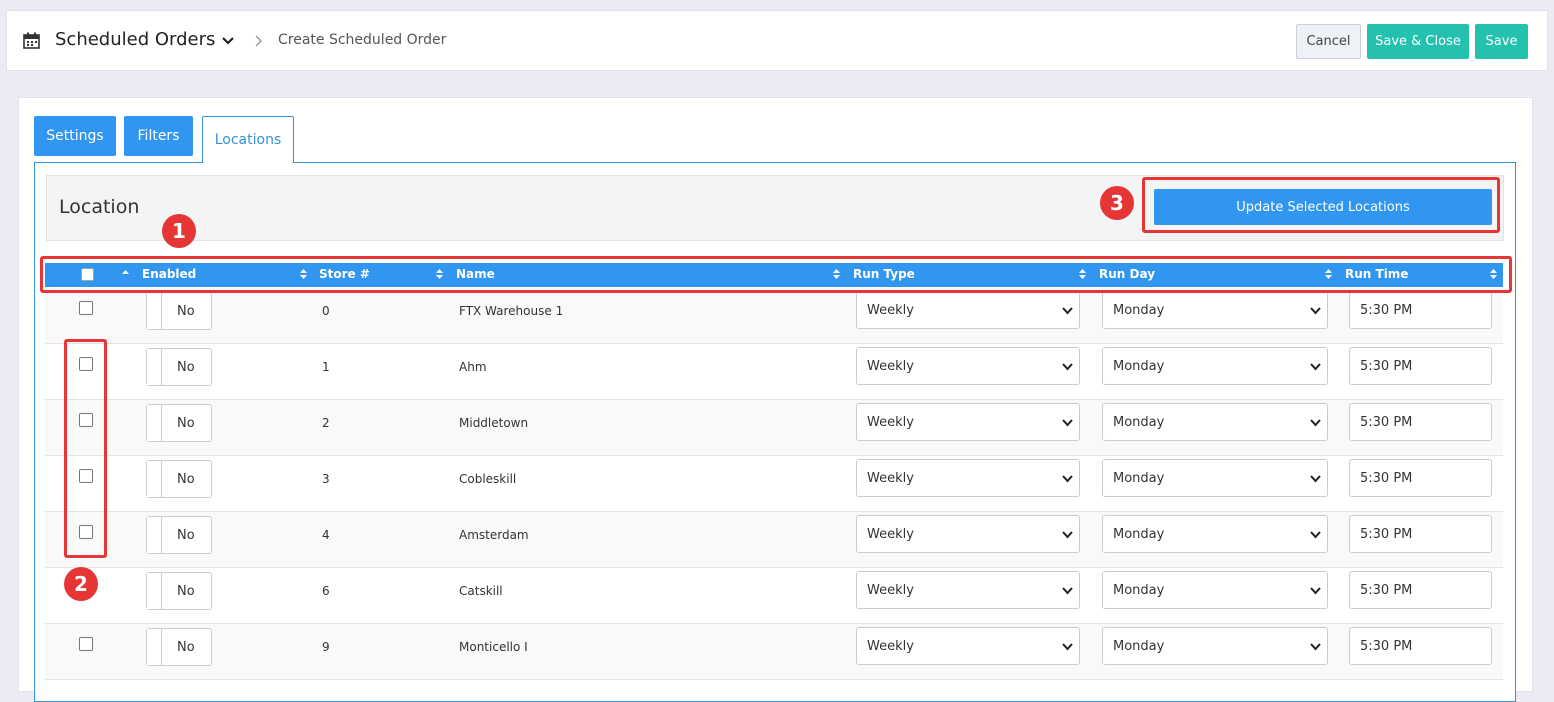 The height and width of the screenshot is (702, 1554). I want to click on table-row: No 6 Catskill Weekly Monday 5:30 PM, so click(774, 596).